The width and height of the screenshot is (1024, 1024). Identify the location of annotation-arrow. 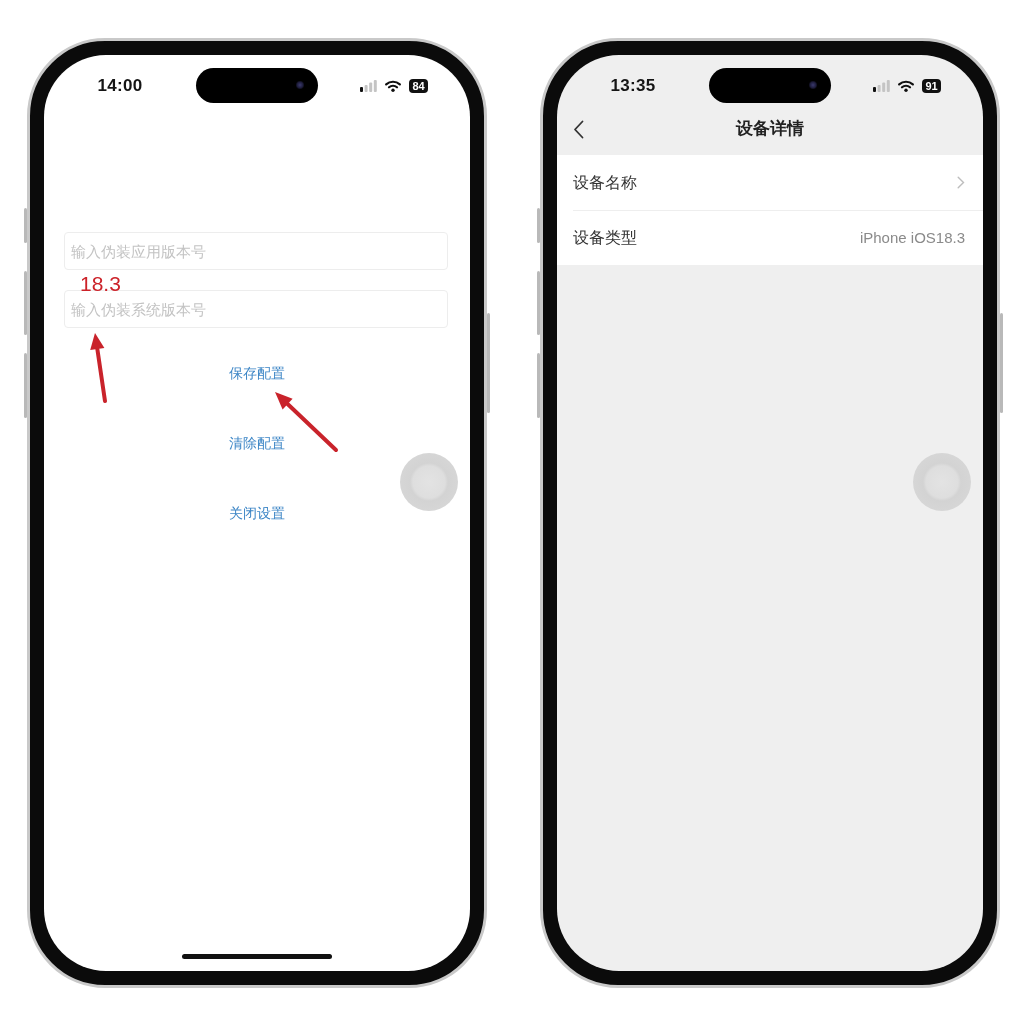
(306, 421).